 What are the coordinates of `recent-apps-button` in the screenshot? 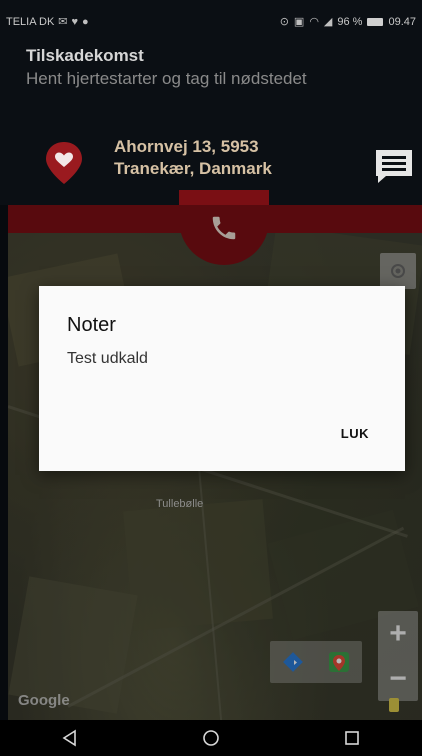 It's located at (352, 738).